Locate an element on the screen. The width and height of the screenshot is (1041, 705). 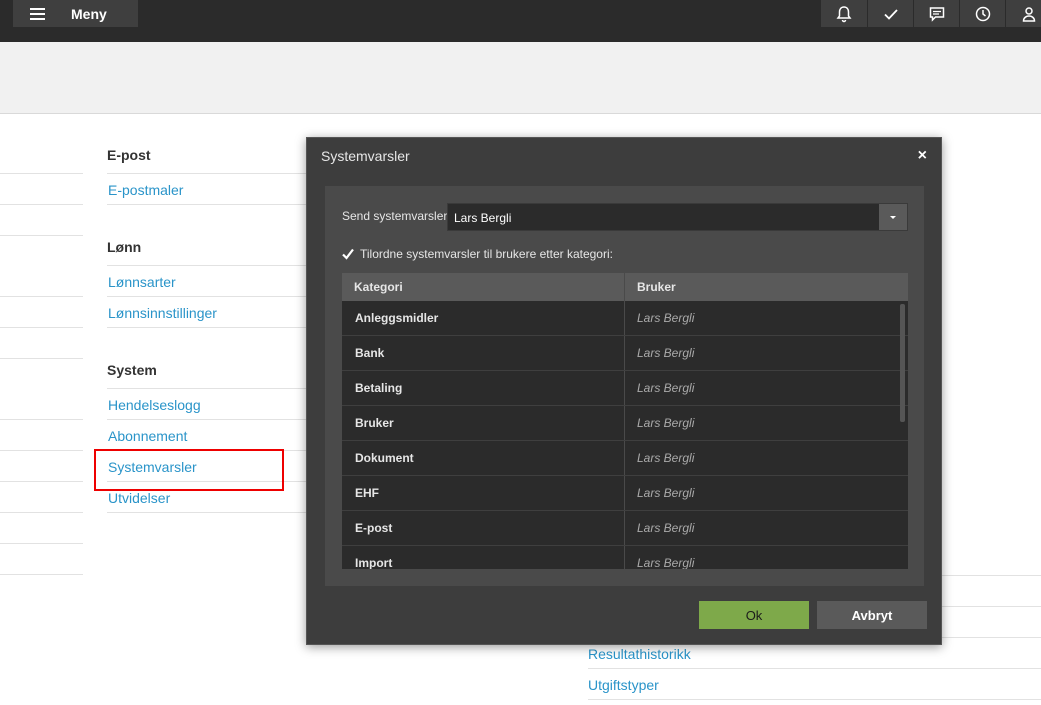
send-select-value: Lars Bergli is located at coordinates (483, 218).